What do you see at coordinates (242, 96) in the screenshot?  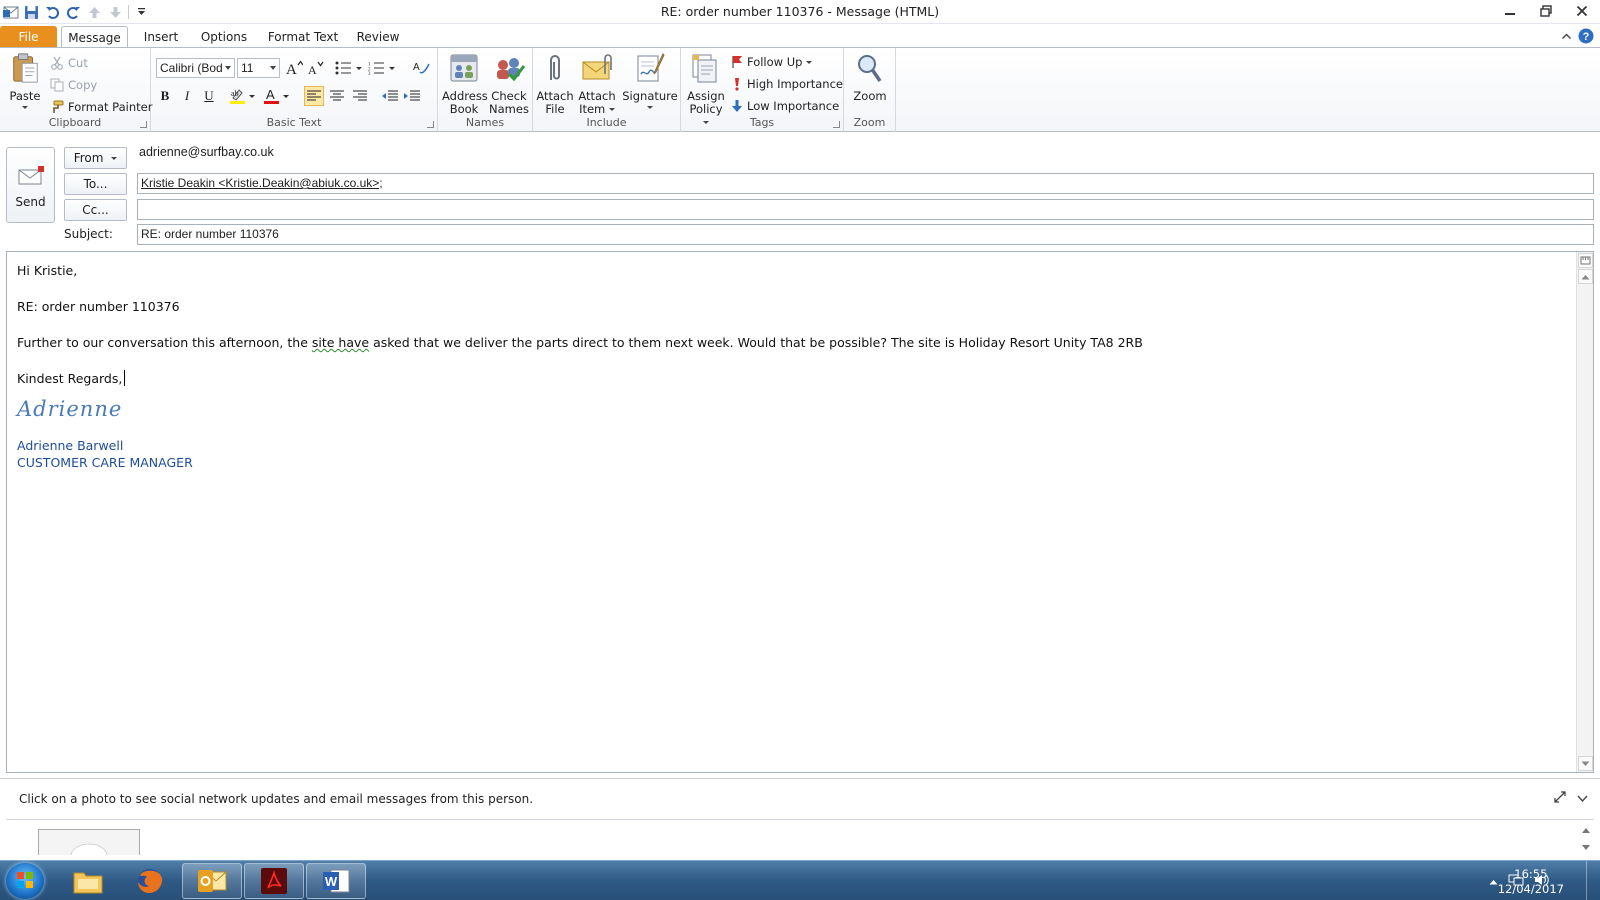 I see `highlight-button: ab` at bounding box center [242, 96].